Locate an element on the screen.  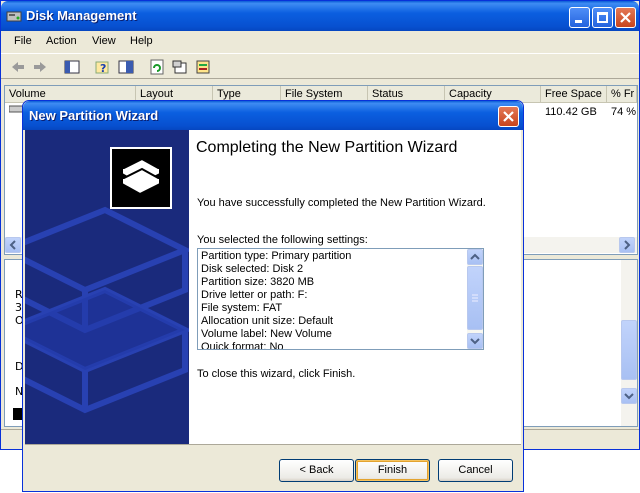
refresh-icon is located at coordinates (157, 67).